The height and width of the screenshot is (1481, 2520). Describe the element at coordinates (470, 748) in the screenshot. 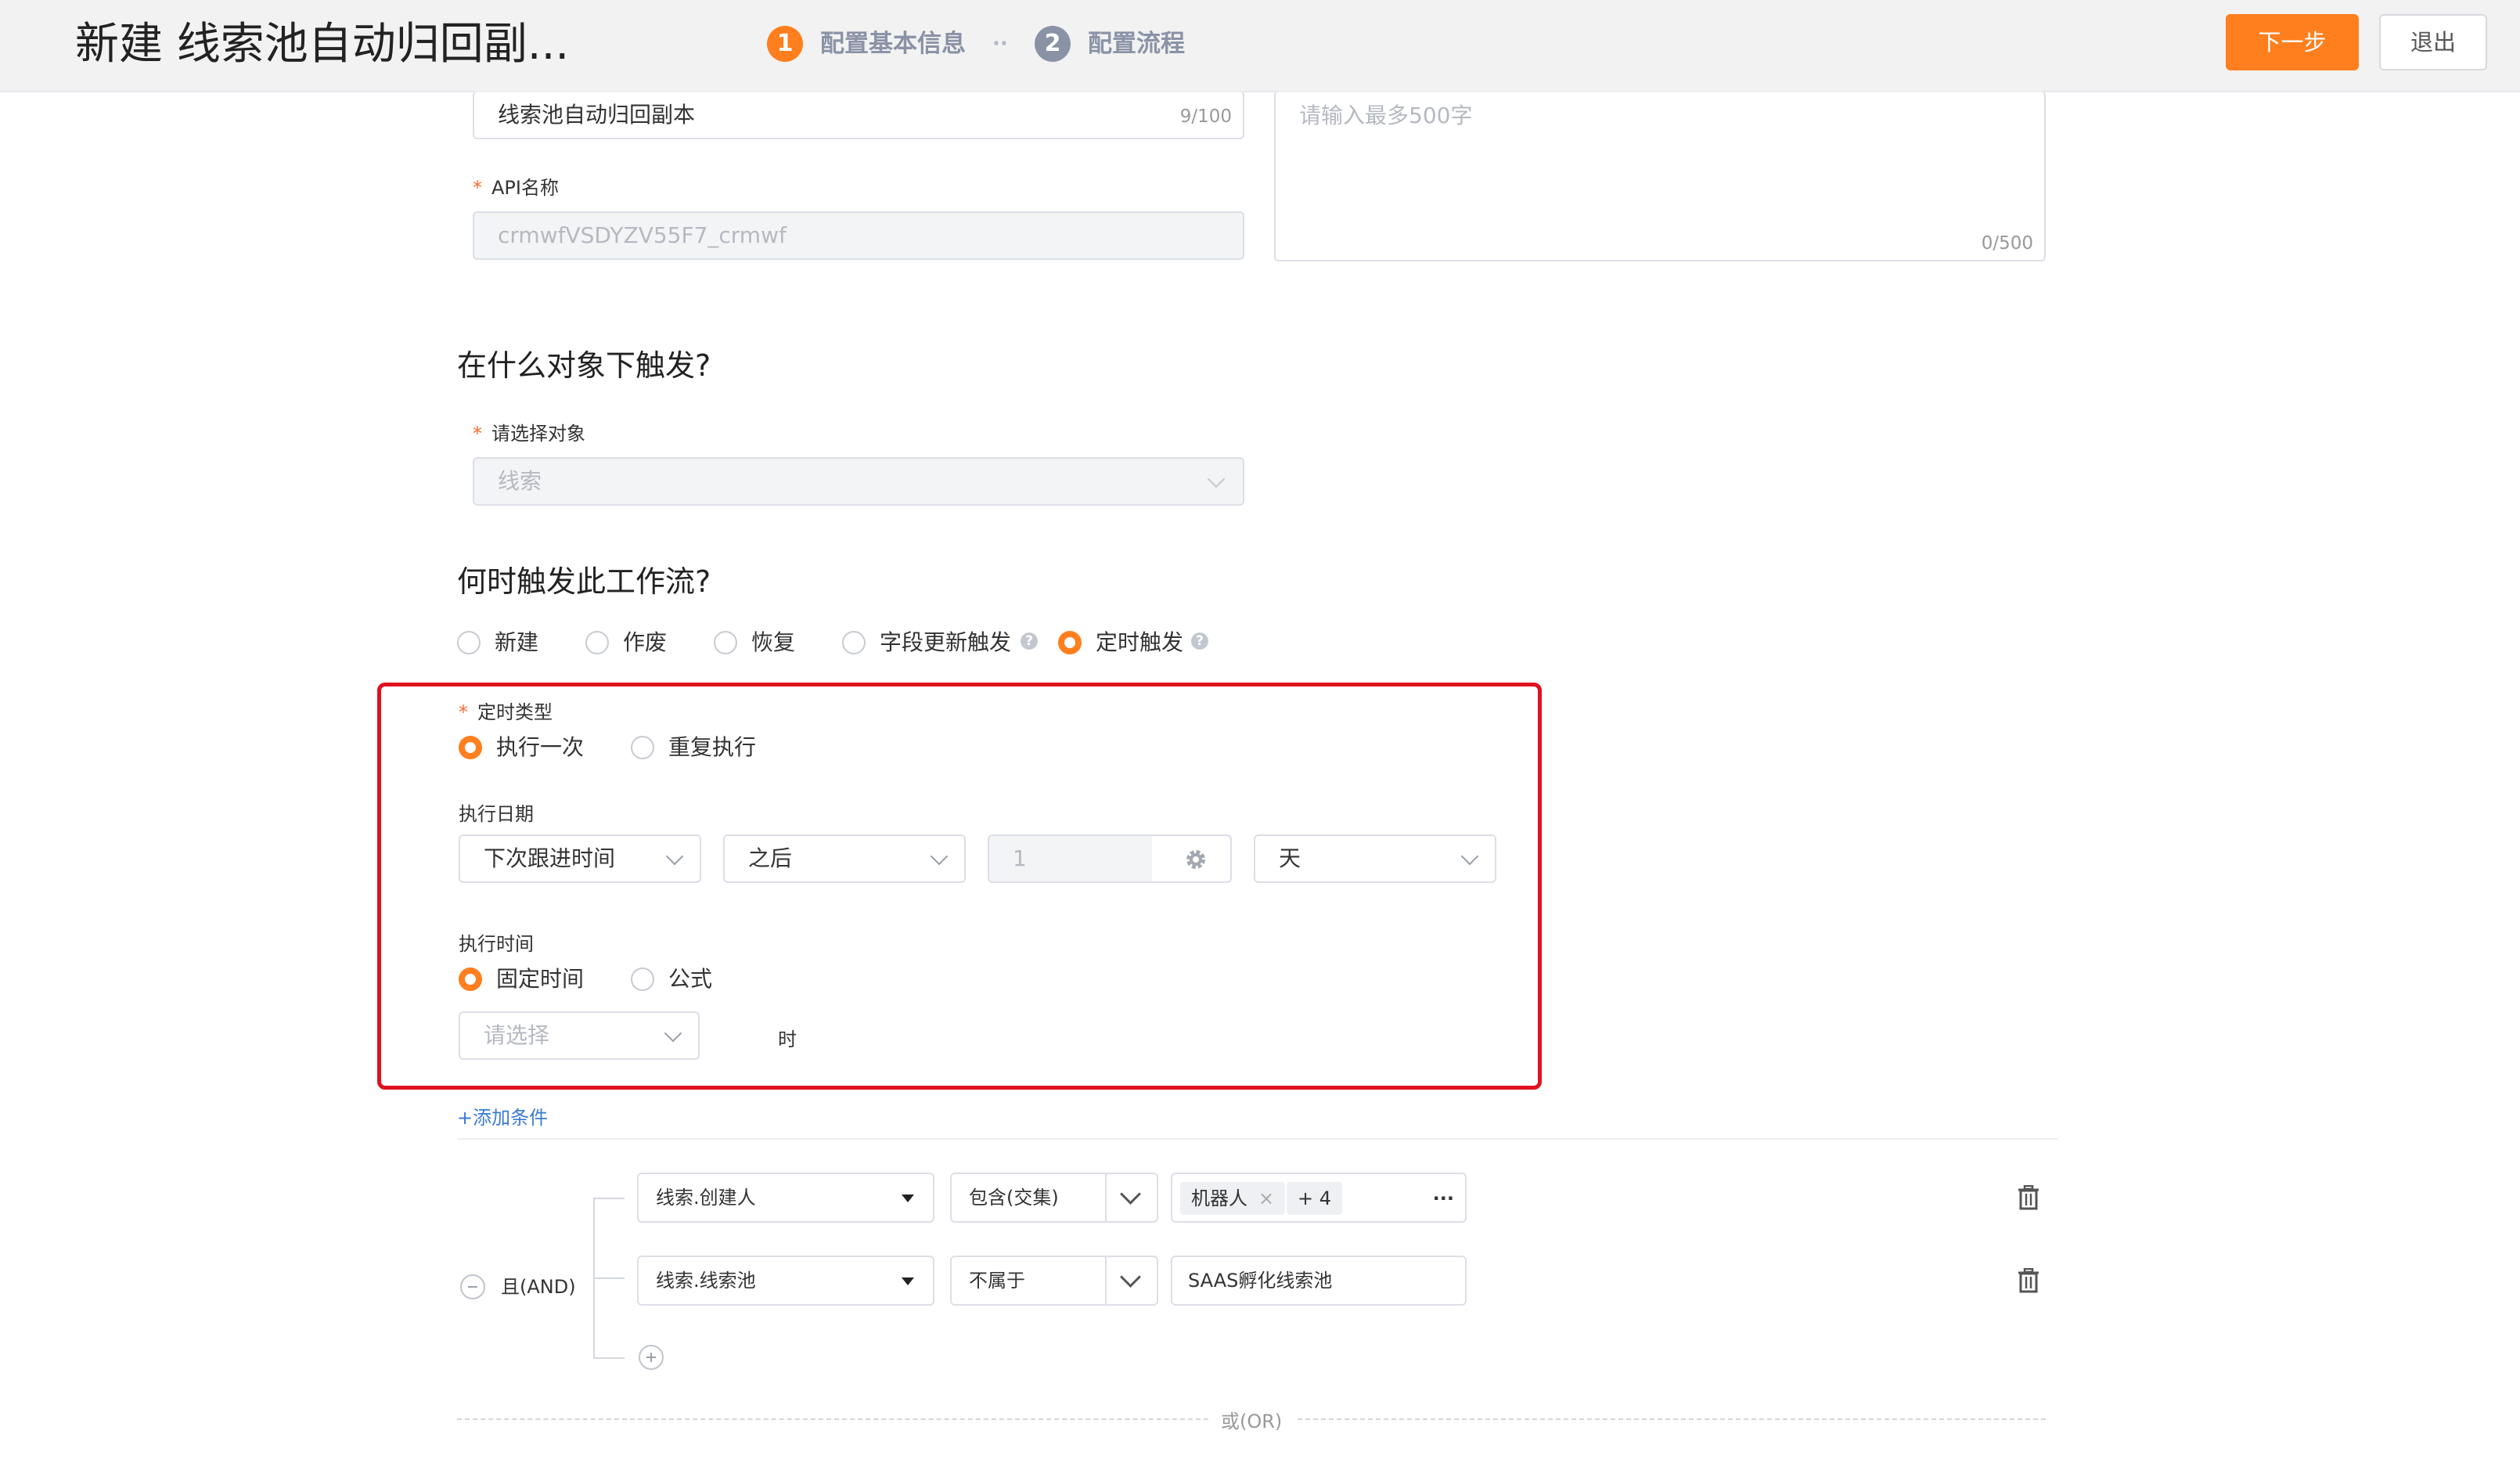

I see `timer-type-once-radio` at that location.